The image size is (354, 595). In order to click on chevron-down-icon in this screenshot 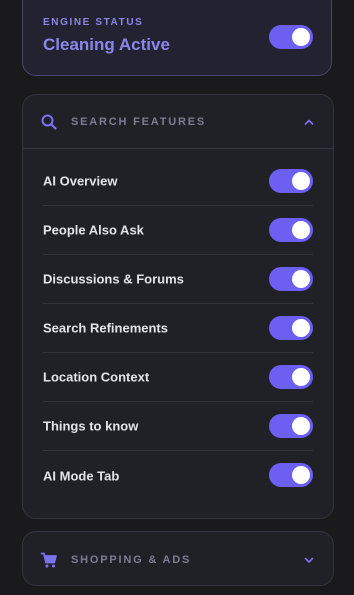, I will do `click(309, 560)`.